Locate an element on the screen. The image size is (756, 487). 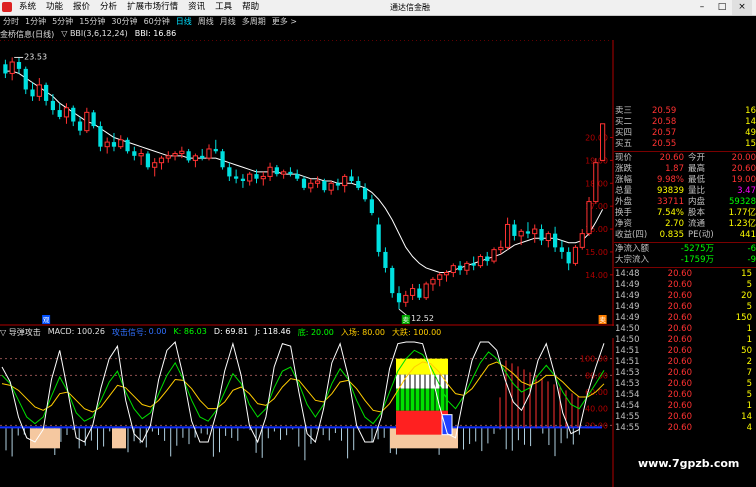
period-tab-5: 60分钟 is located at coordinates (157, 22).